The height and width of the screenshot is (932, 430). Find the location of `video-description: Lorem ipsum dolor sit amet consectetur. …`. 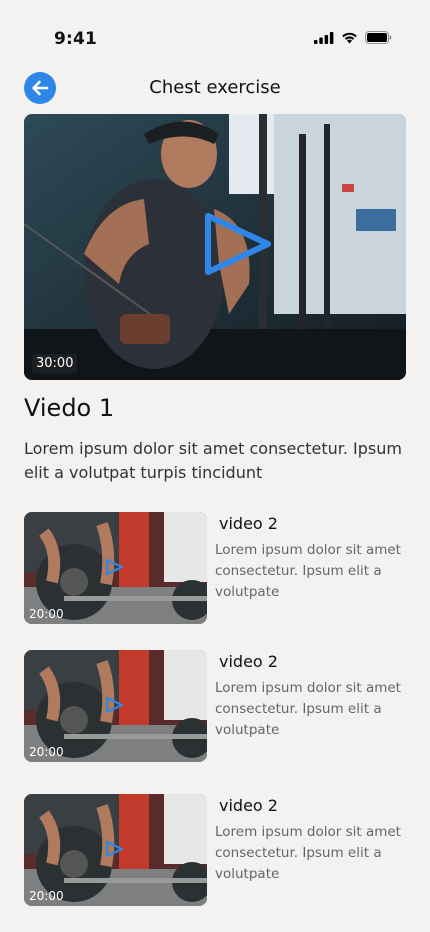

video-description: Lorem ipsum dolor sit amet consectetur. … is located at coordinates (213, 460).